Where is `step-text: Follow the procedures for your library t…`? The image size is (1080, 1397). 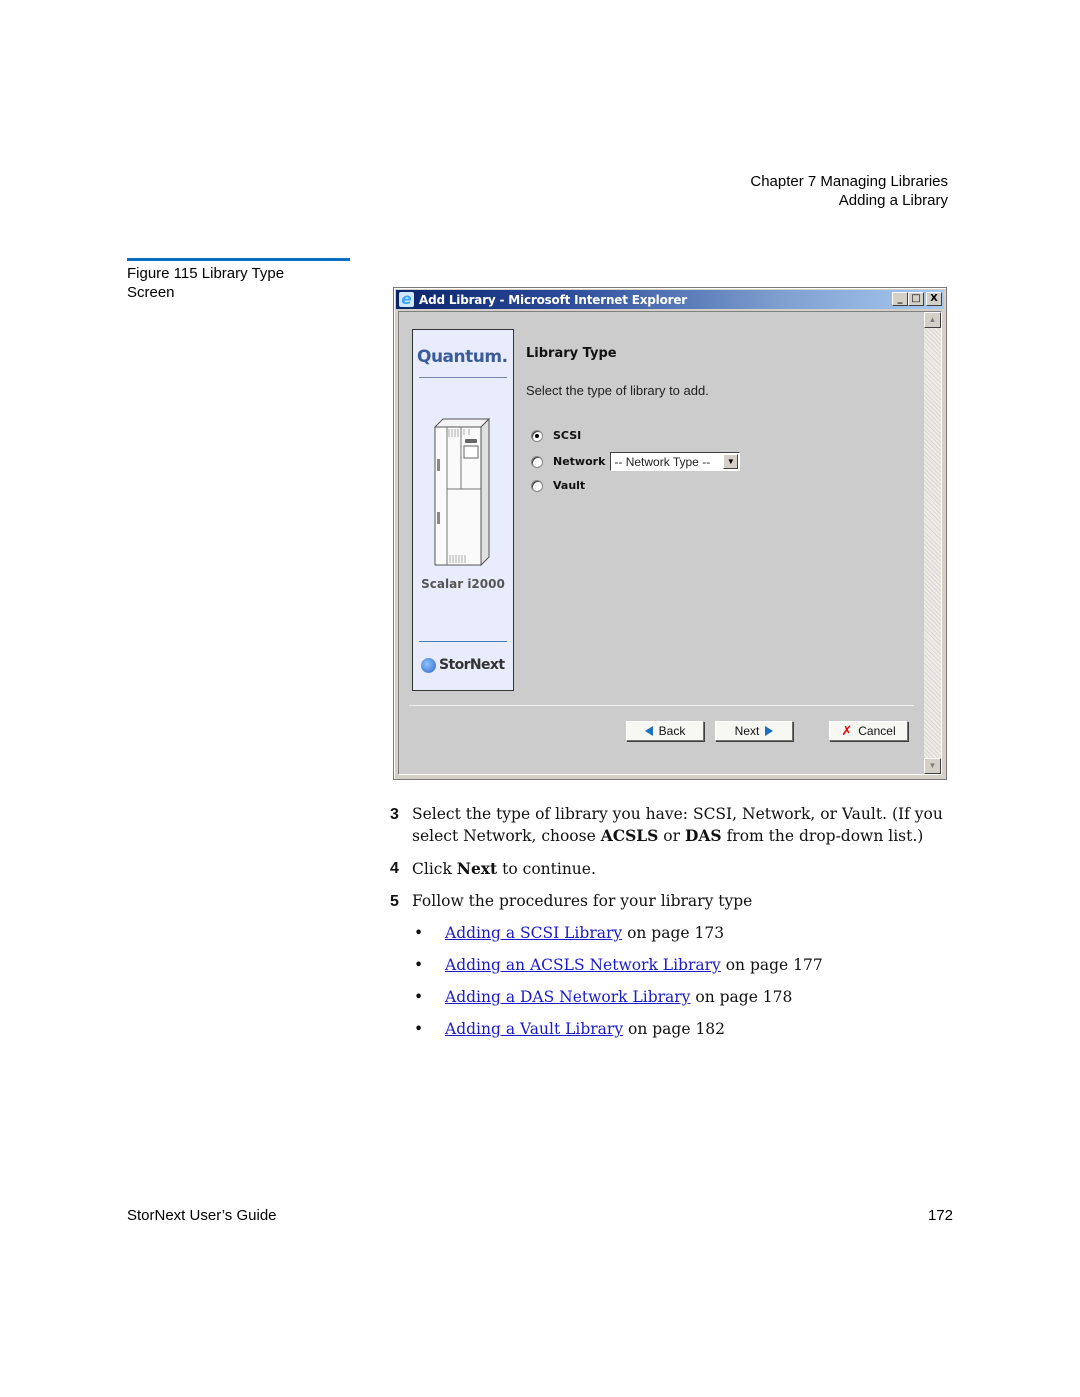 step-text: Follow the procedures for your library t… is located at coordinates (582, 901).